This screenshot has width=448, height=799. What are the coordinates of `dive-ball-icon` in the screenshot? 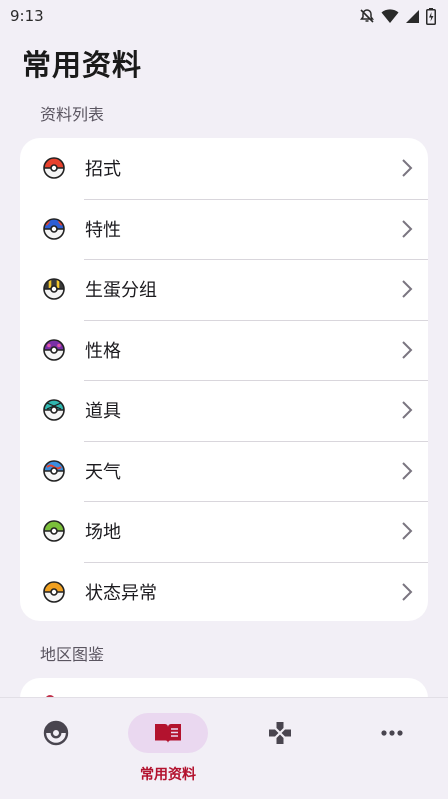 It's located at (54, 470).